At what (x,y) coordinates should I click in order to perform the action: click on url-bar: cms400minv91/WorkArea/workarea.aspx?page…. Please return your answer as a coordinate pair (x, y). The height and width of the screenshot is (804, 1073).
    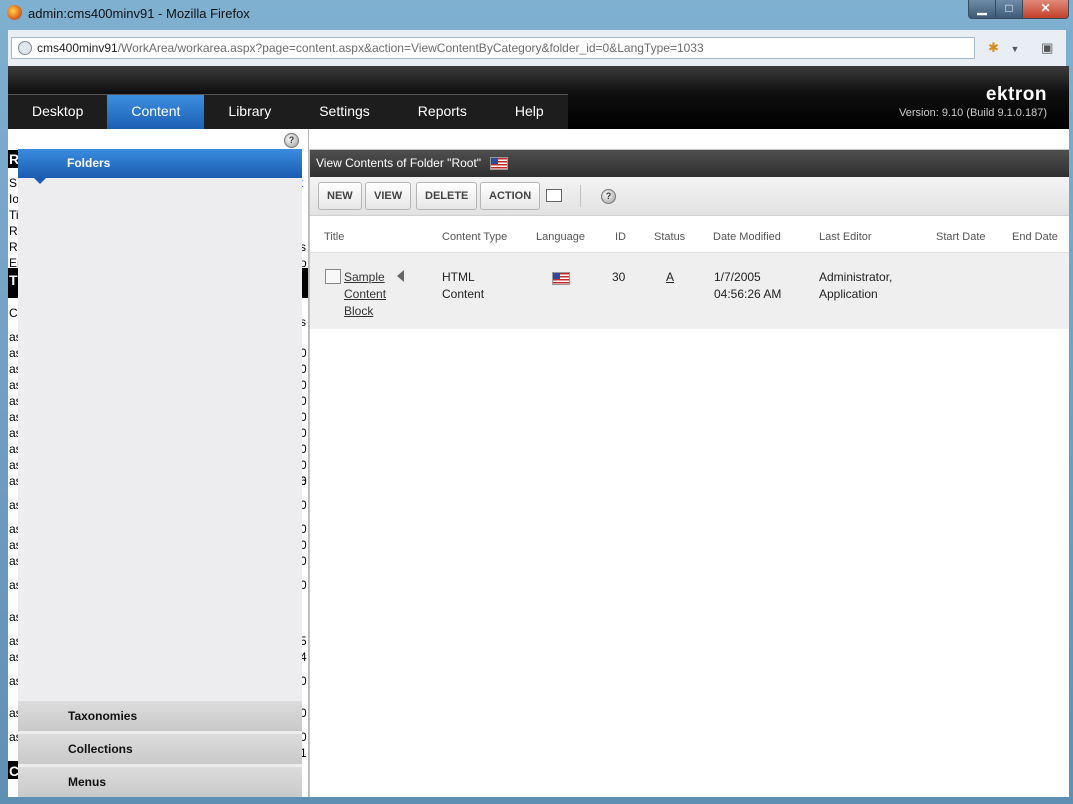
    Looking at the image, I should click on (493, 48).